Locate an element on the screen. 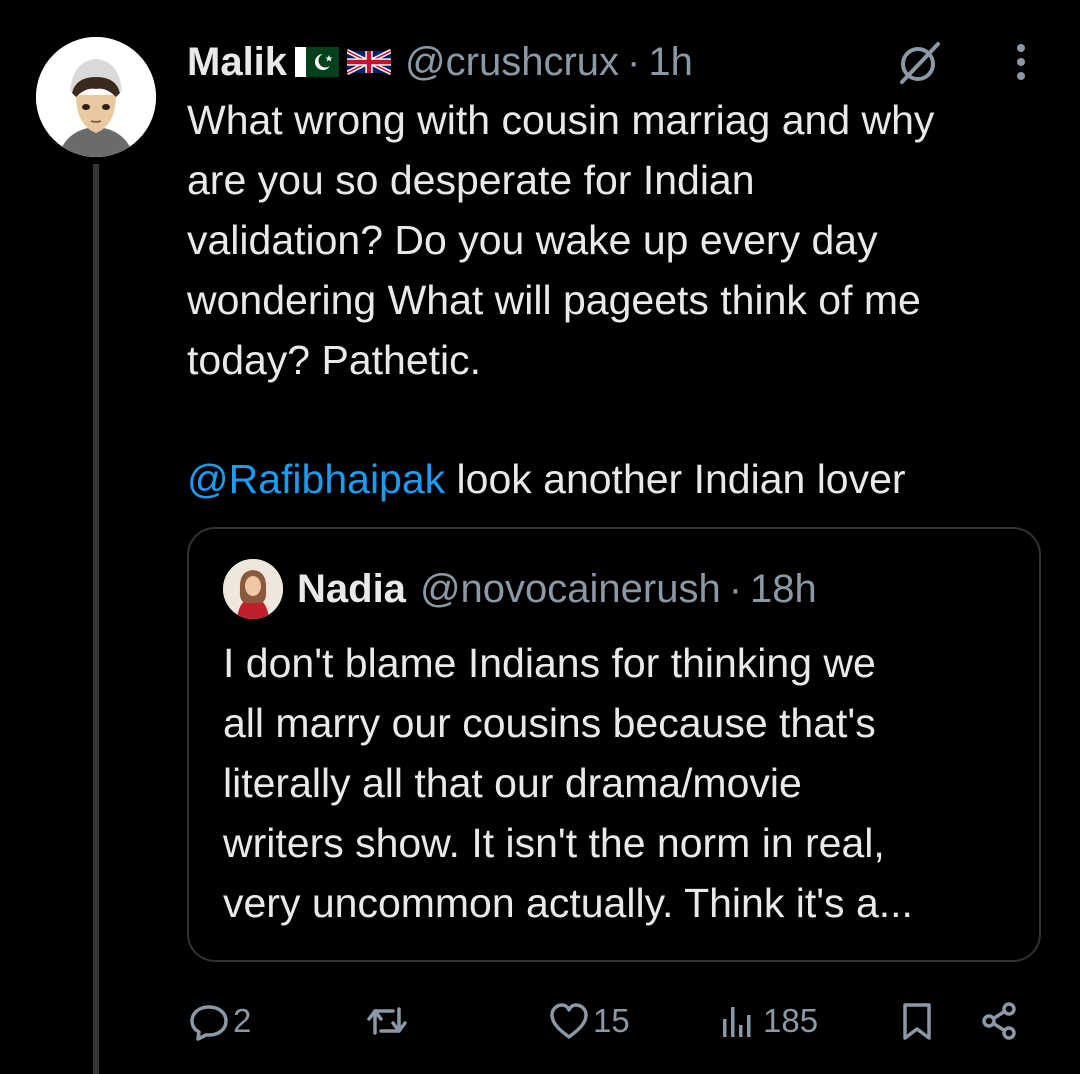  thread-line is located at coordinates (96, 619).